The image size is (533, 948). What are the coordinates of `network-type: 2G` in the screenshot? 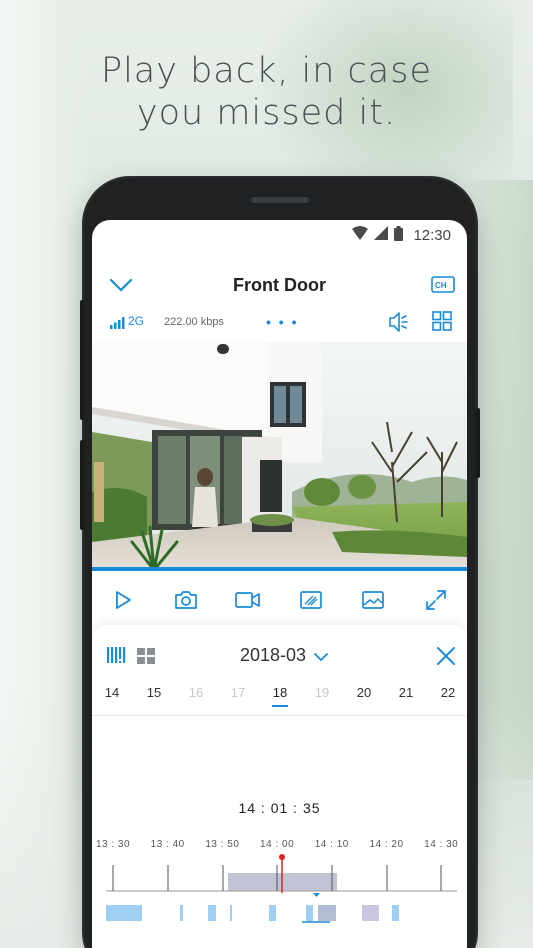 It's located at (136, 321).